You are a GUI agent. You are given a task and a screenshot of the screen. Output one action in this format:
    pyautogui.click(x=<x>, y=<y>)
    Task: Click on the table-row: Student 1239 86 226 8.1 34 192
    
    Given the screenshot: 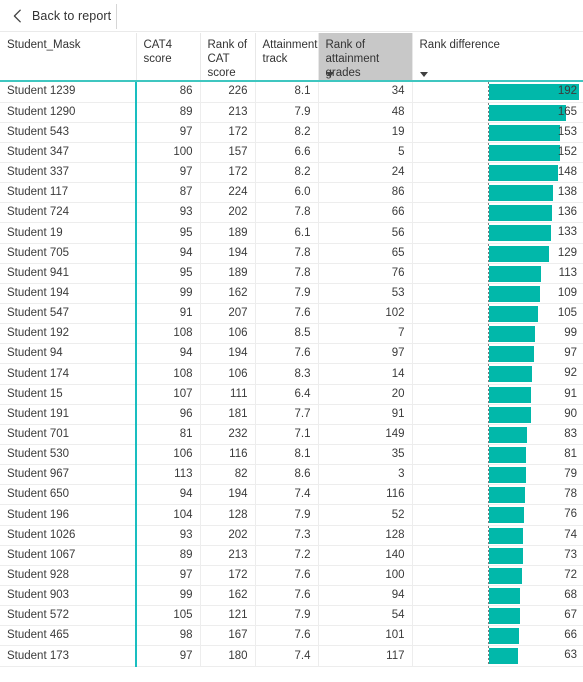 What is the action you would take?
    pyautogui.click(x=291, y=92)
    